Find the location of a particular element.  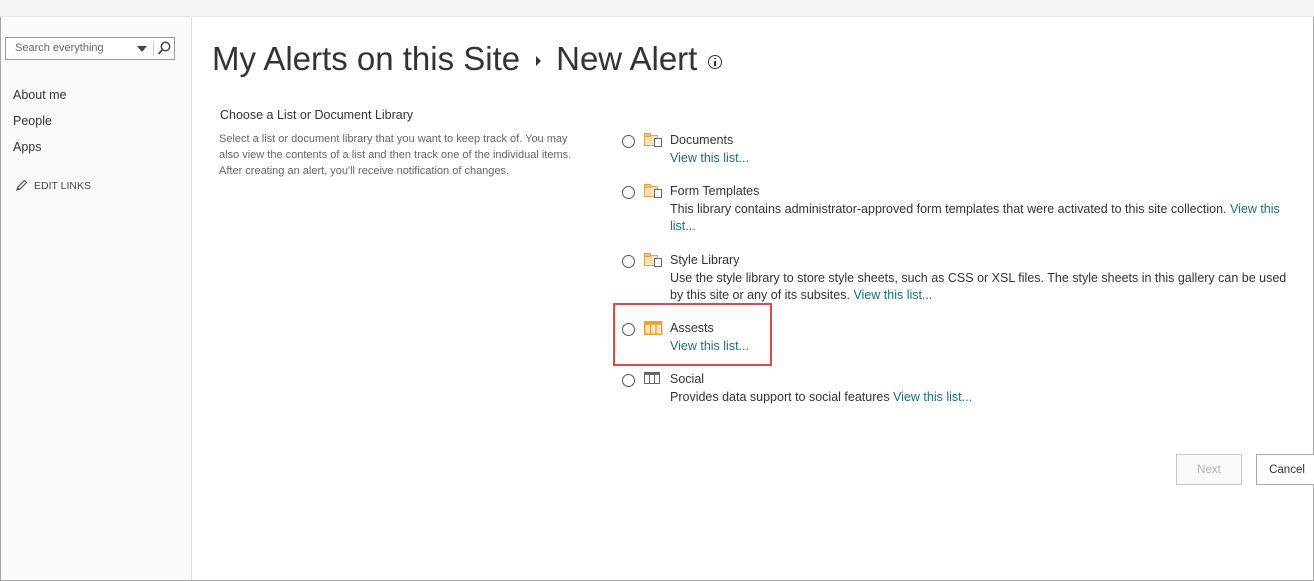

breadcrumb-current: New Alert is located at coordinates (627, 58).